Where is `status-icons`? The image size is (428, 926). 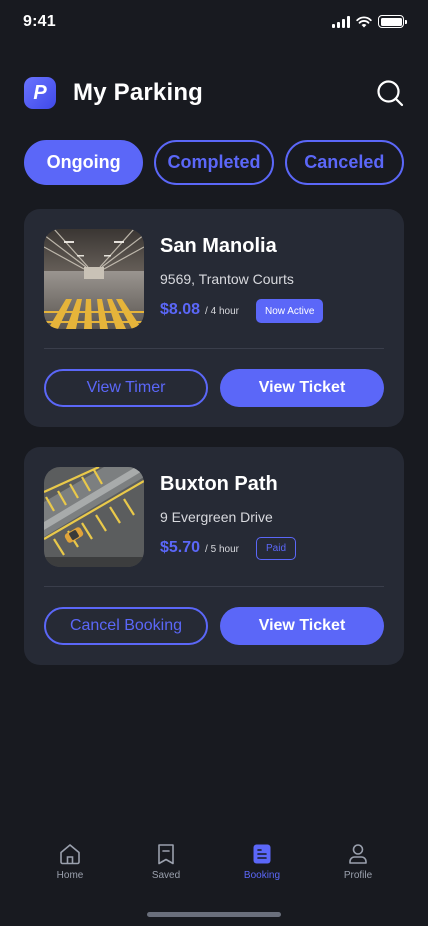 status-icons is located at coordinates (369, 21).